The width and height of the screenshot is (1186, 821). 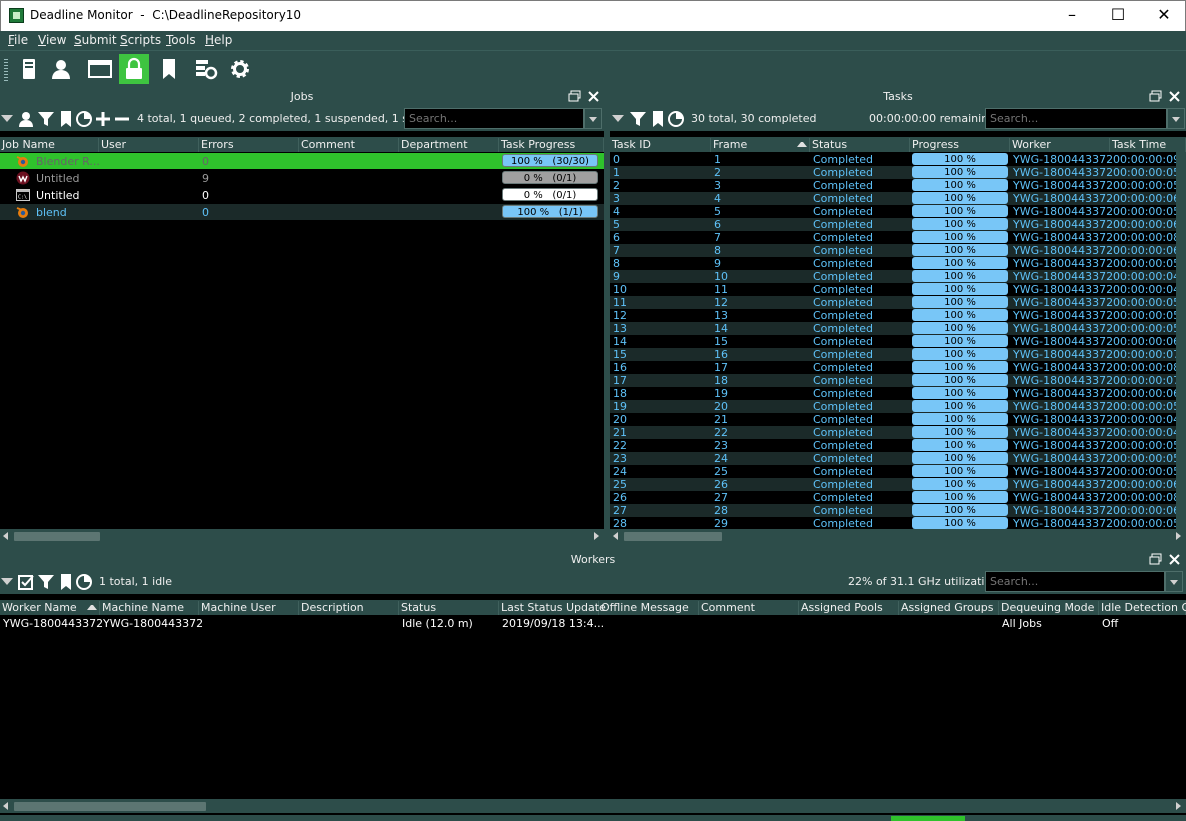 What do you see at coordinates (240, 69) in the screenshot?
I see `gear-icon` at bounding box center [240, 69].